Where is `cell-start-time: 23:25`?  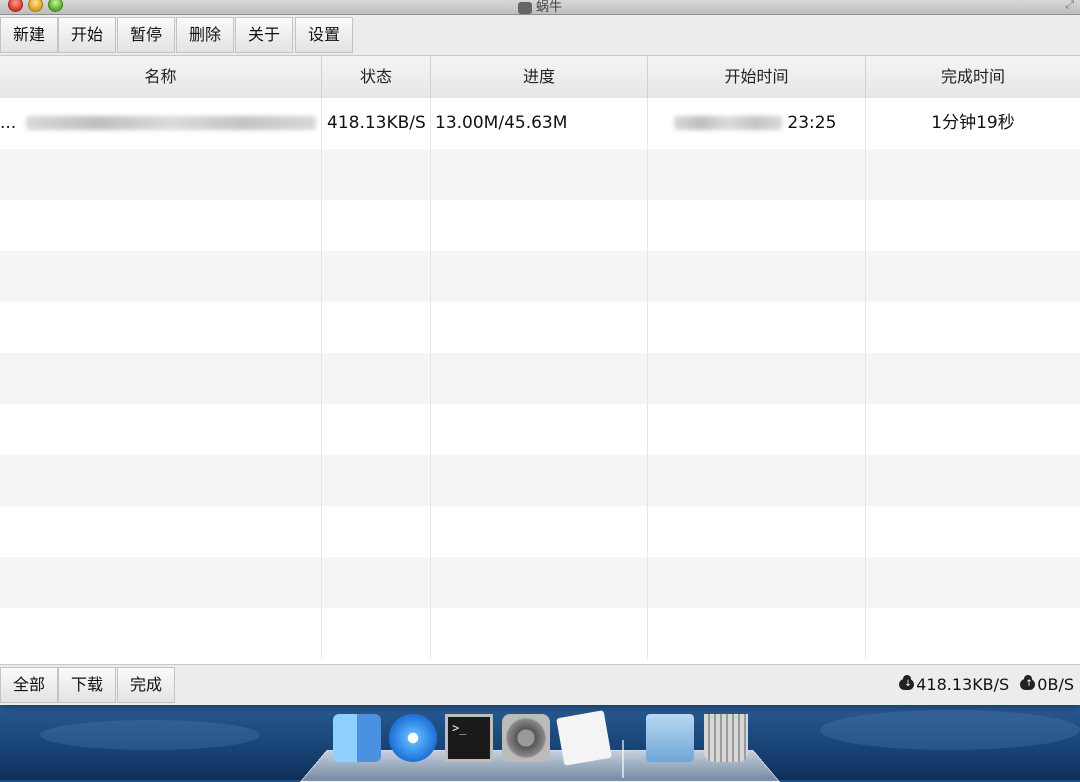 cell-start-time: 23:25 is located at coordinates (757, 123).